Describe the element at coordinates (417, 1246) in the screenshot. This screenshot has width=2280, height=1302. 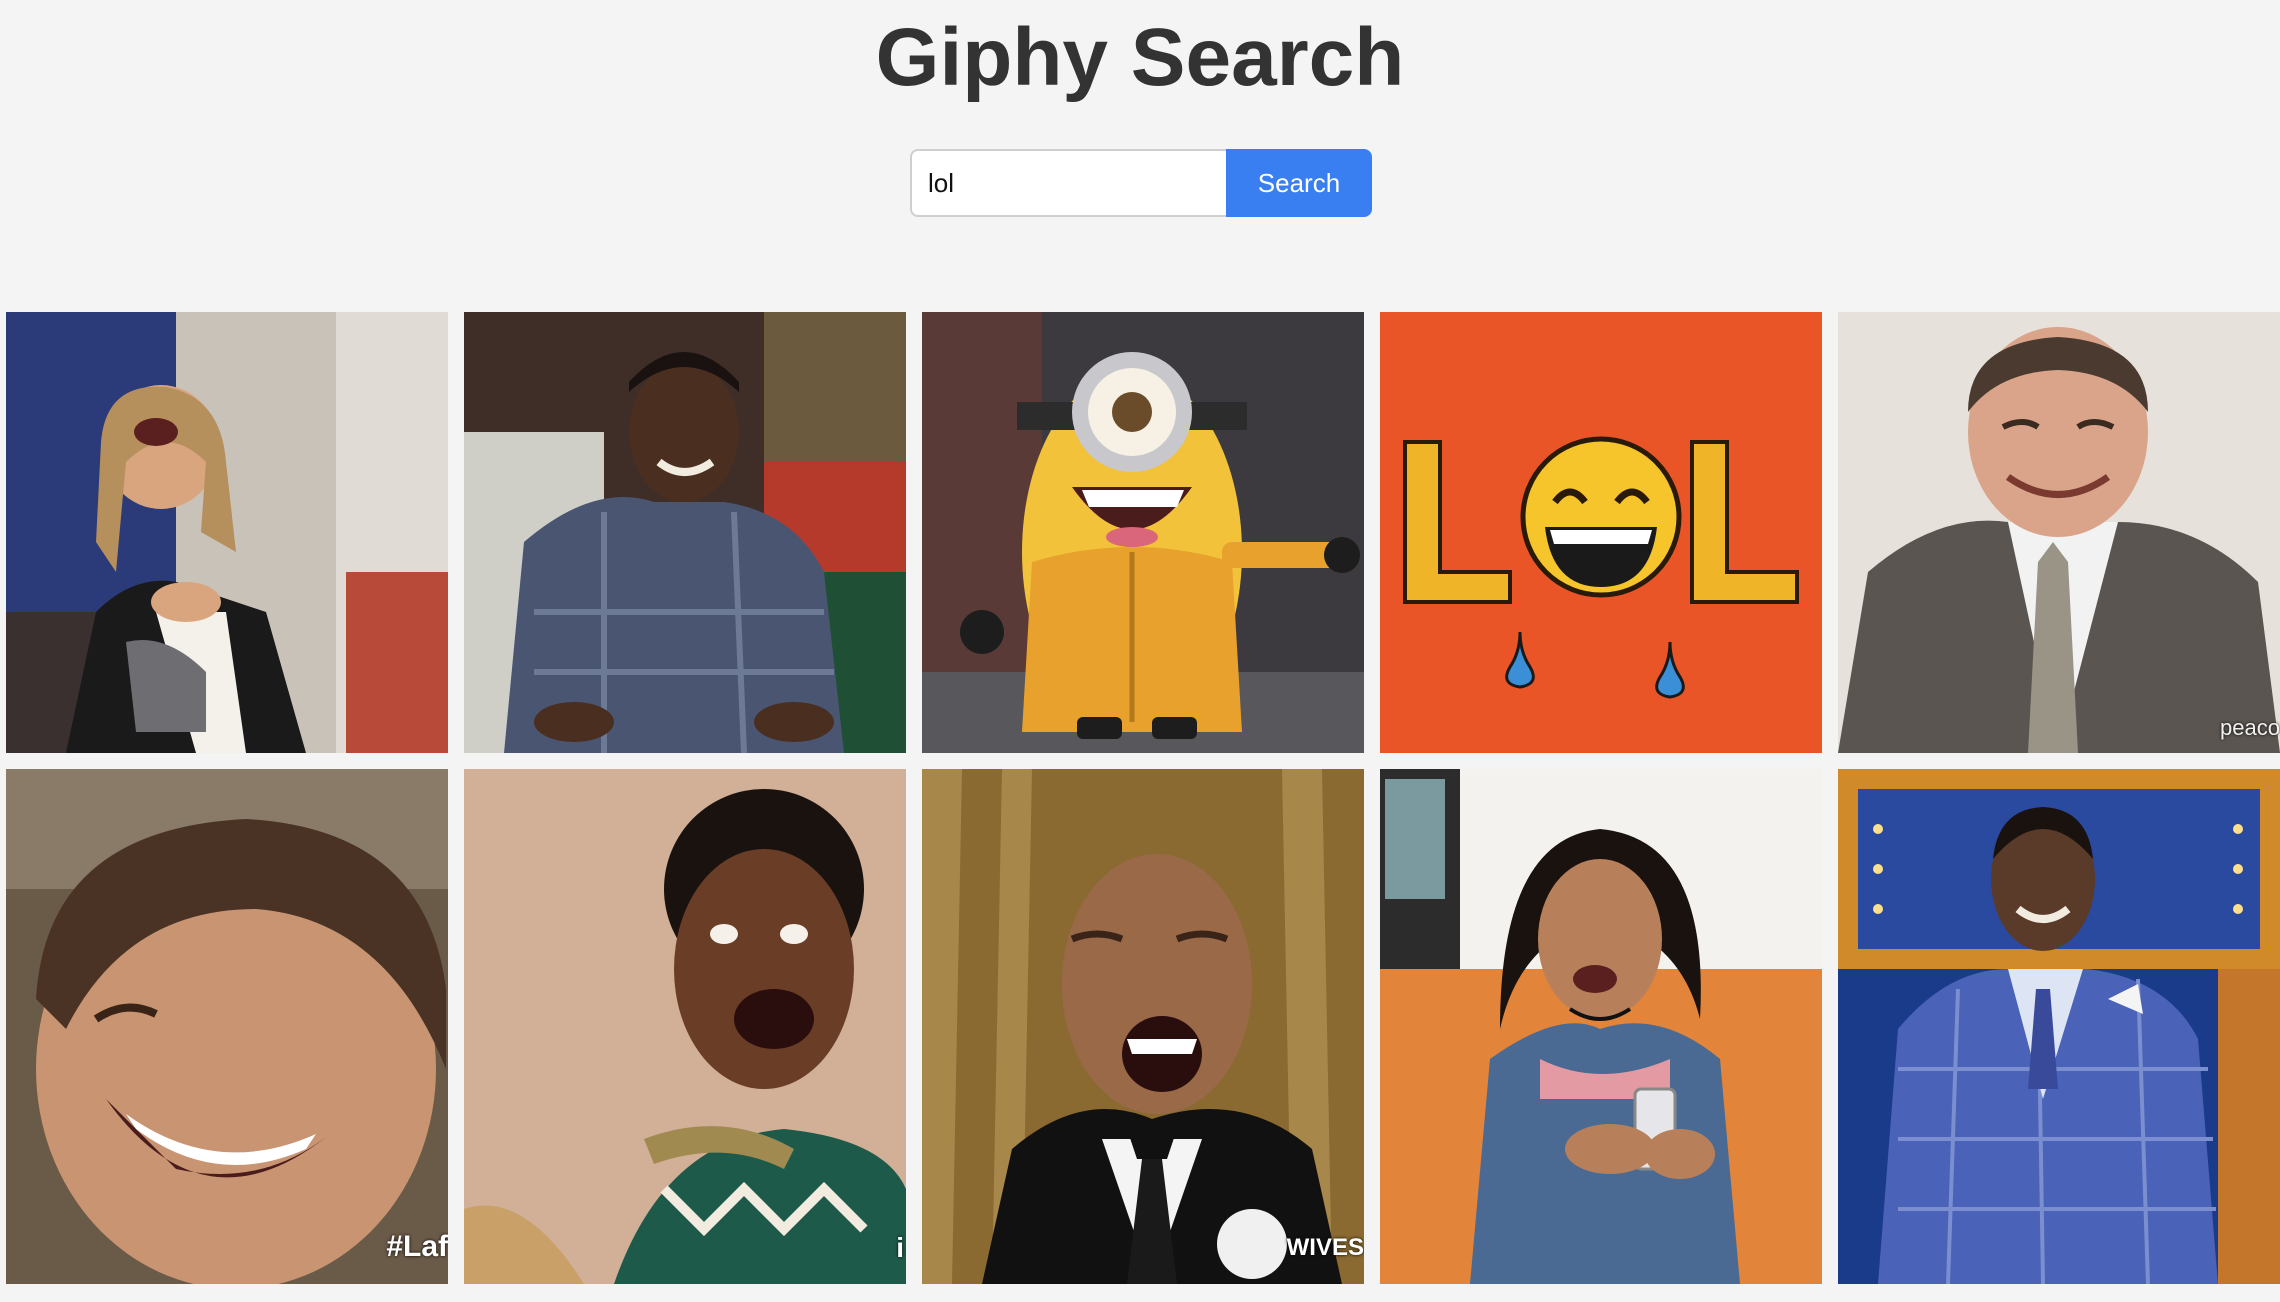
I see `gif-caption: #Laf` at that location.